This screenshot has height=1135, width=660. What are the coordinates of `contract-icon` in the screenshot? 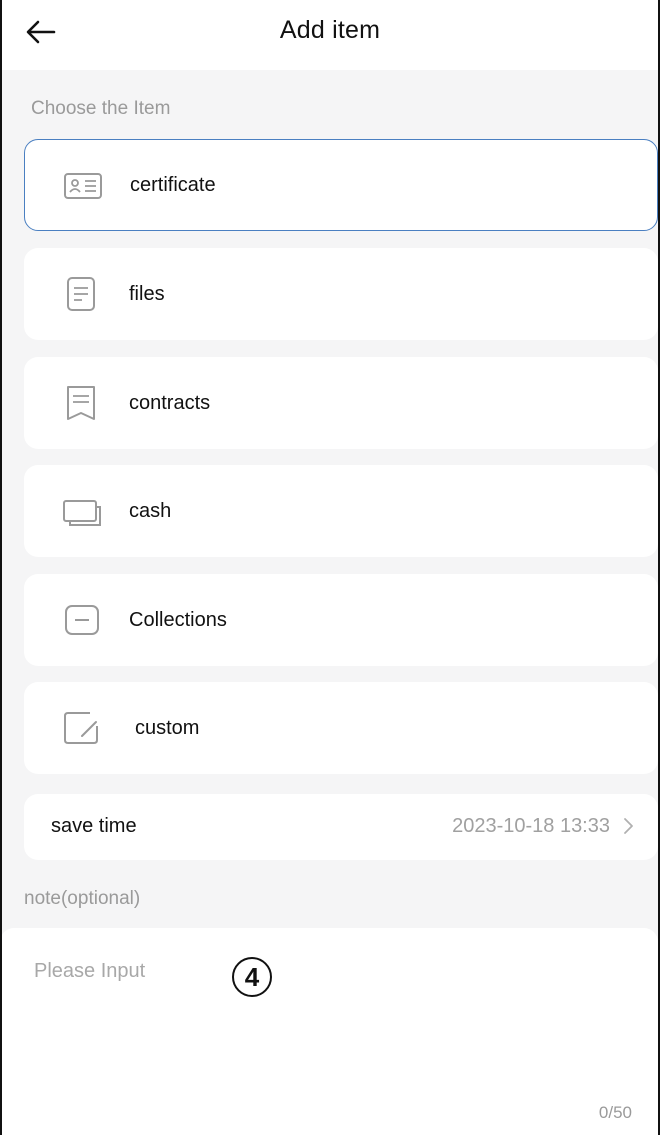 It's located at (81, 403).